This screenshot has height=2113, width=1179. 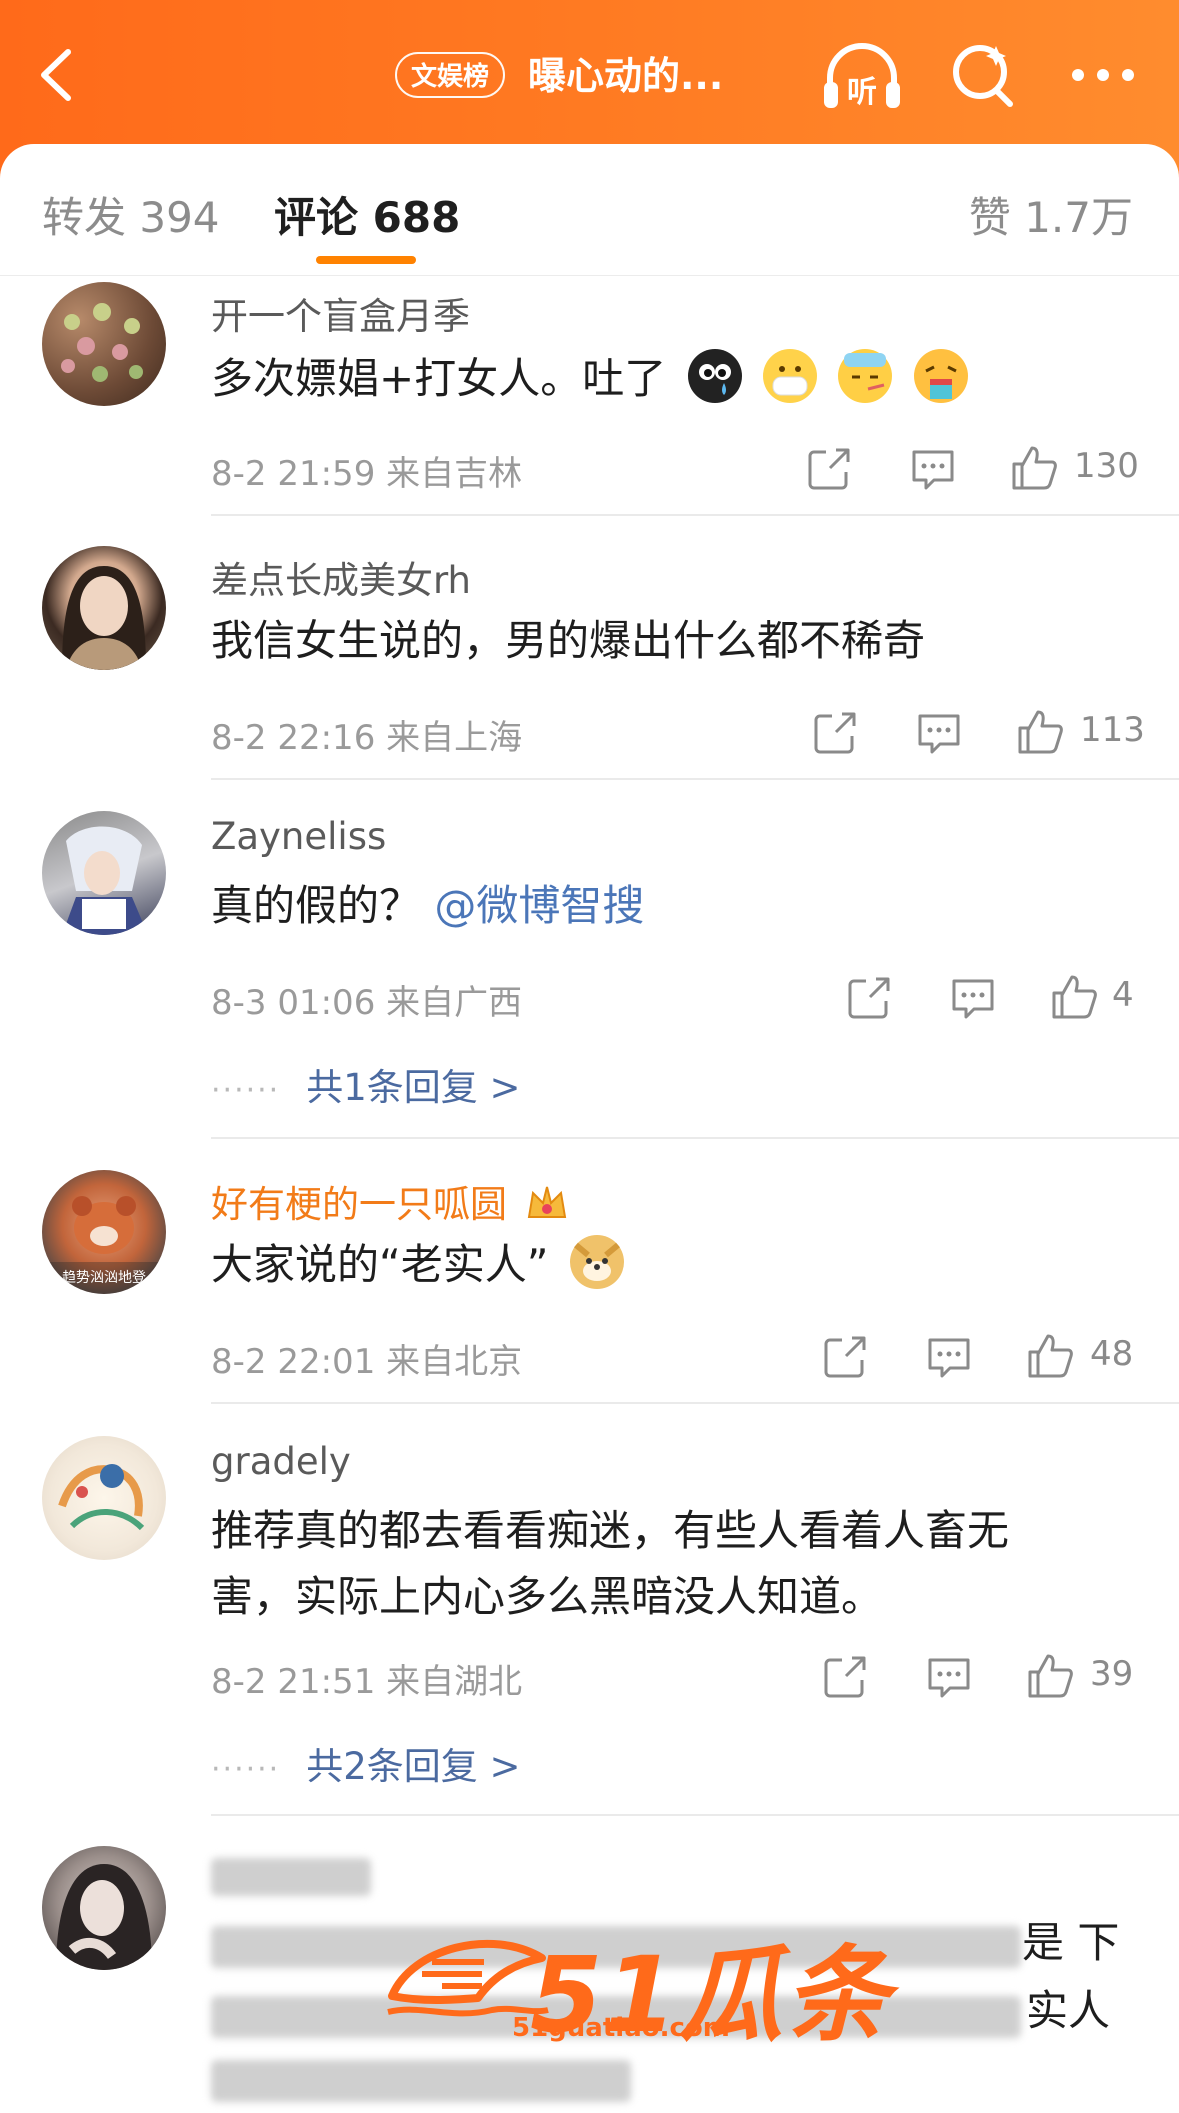 I want to click on username: Zayneliss, so click(x=298, y=836).